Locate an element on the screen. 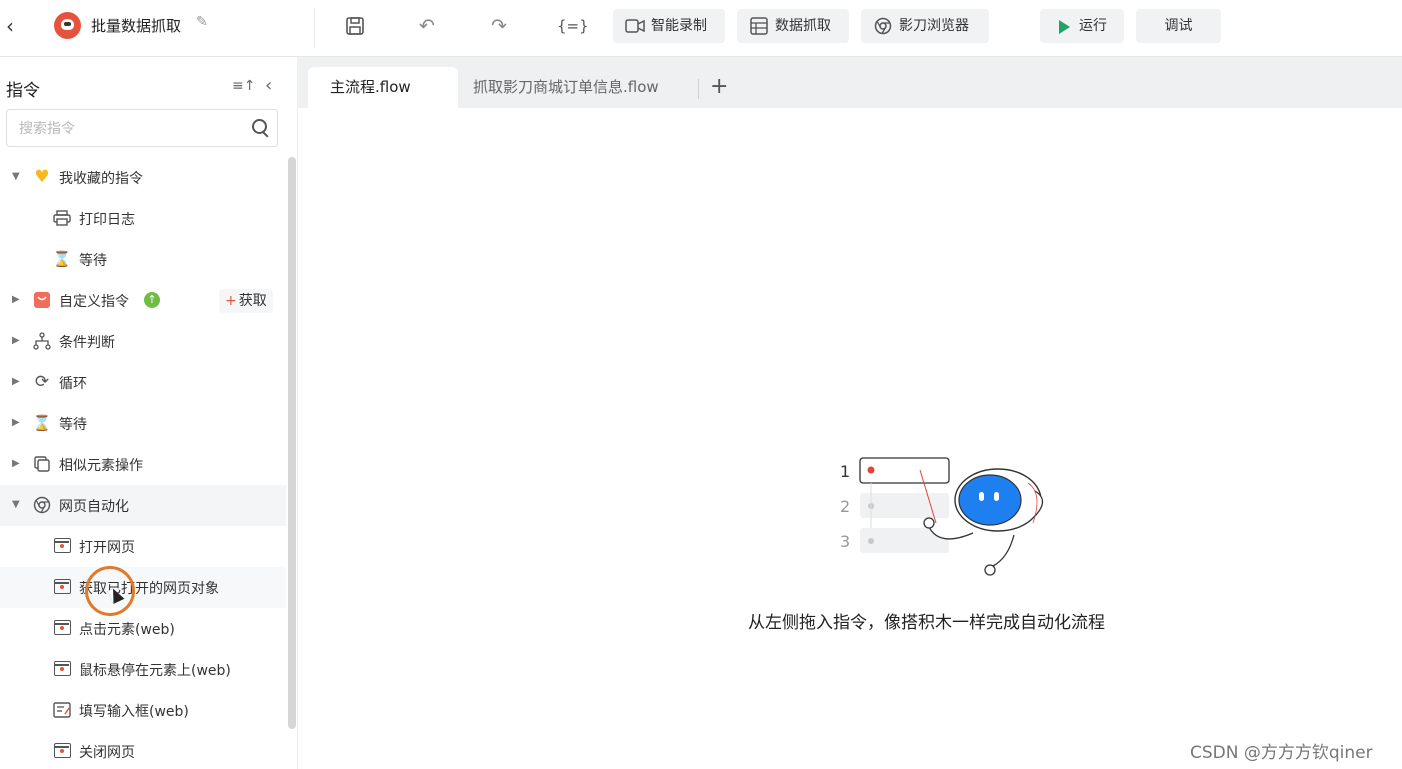 The height and width of the screenshot is (769, 1402). step-number: 1 is located at coordinates (845, 471).